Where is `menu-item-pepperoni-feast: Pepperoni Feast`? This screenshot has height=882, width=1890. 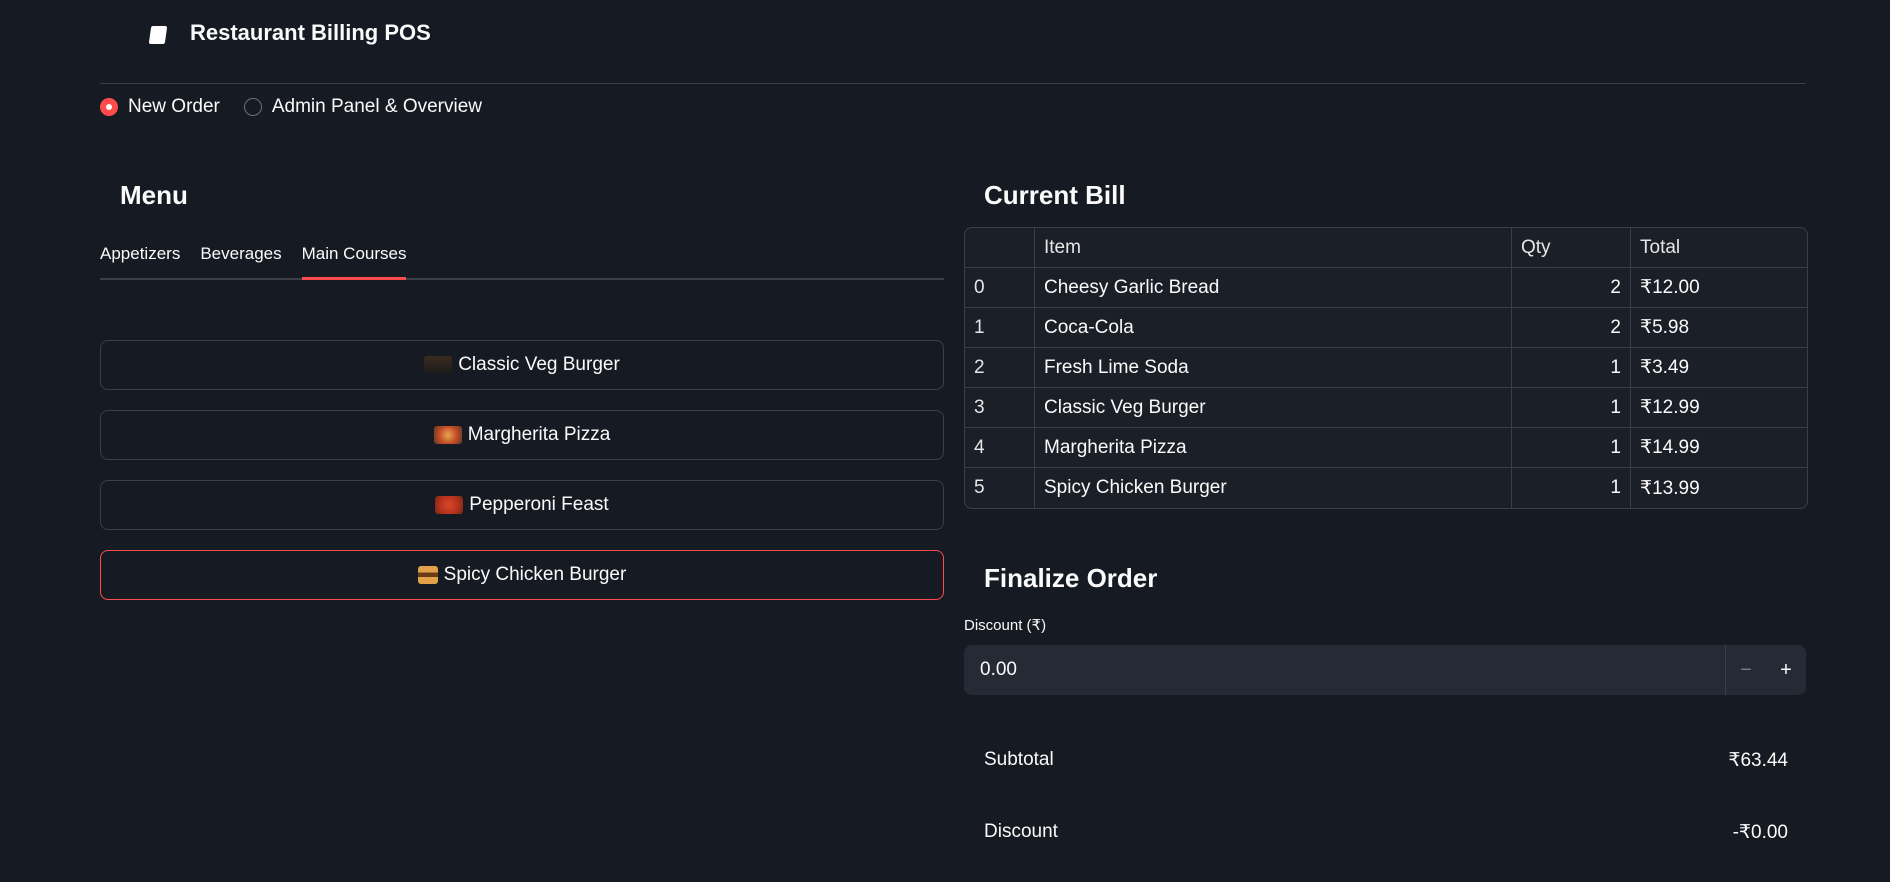 menu-item-pepperoni-feast: Pepperoni Feast is located at coordinates (522, 505).